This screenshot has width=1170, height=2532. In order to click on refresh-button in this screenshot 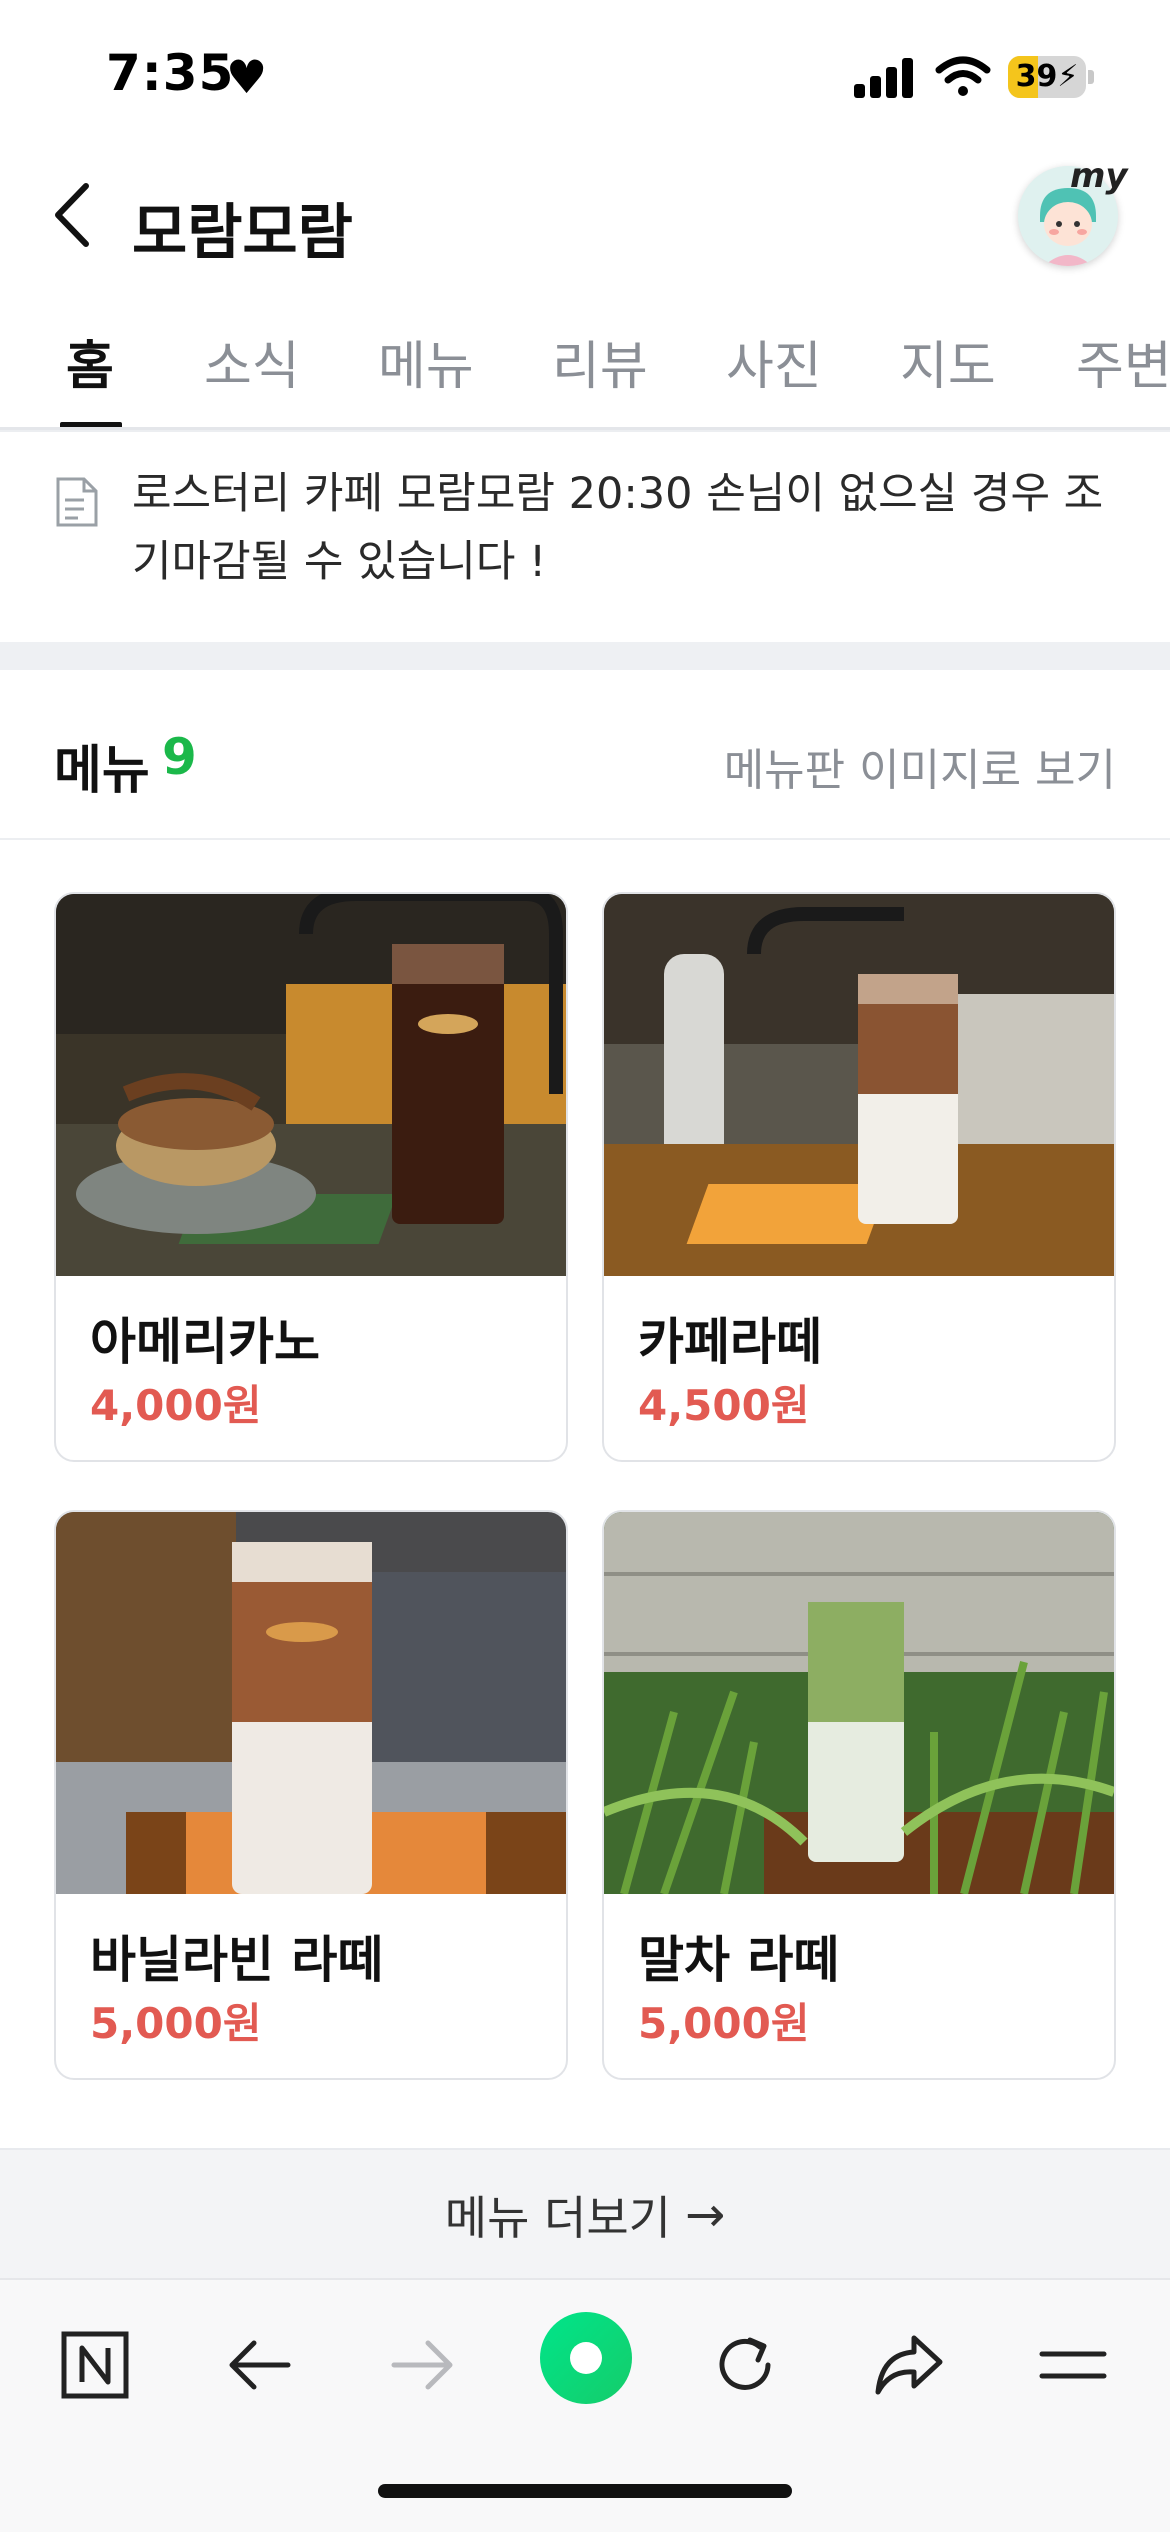, I will do `click(745, 2365)`.